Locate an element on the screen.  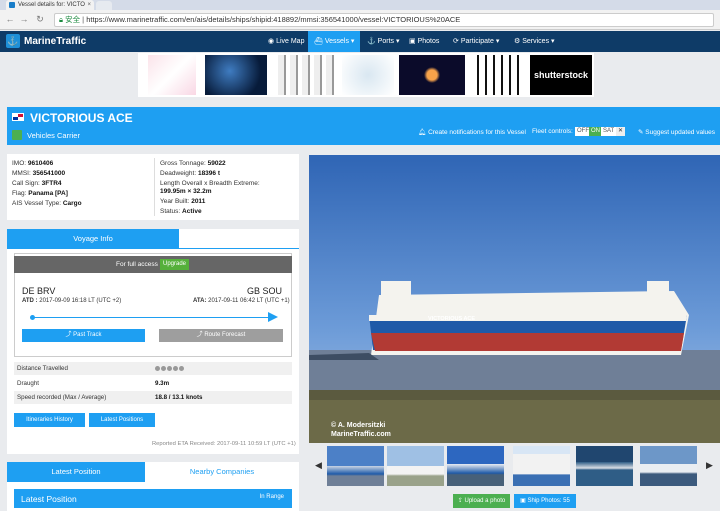
credit-site: MarineTraffic.com is located at coordinates (361, 434).